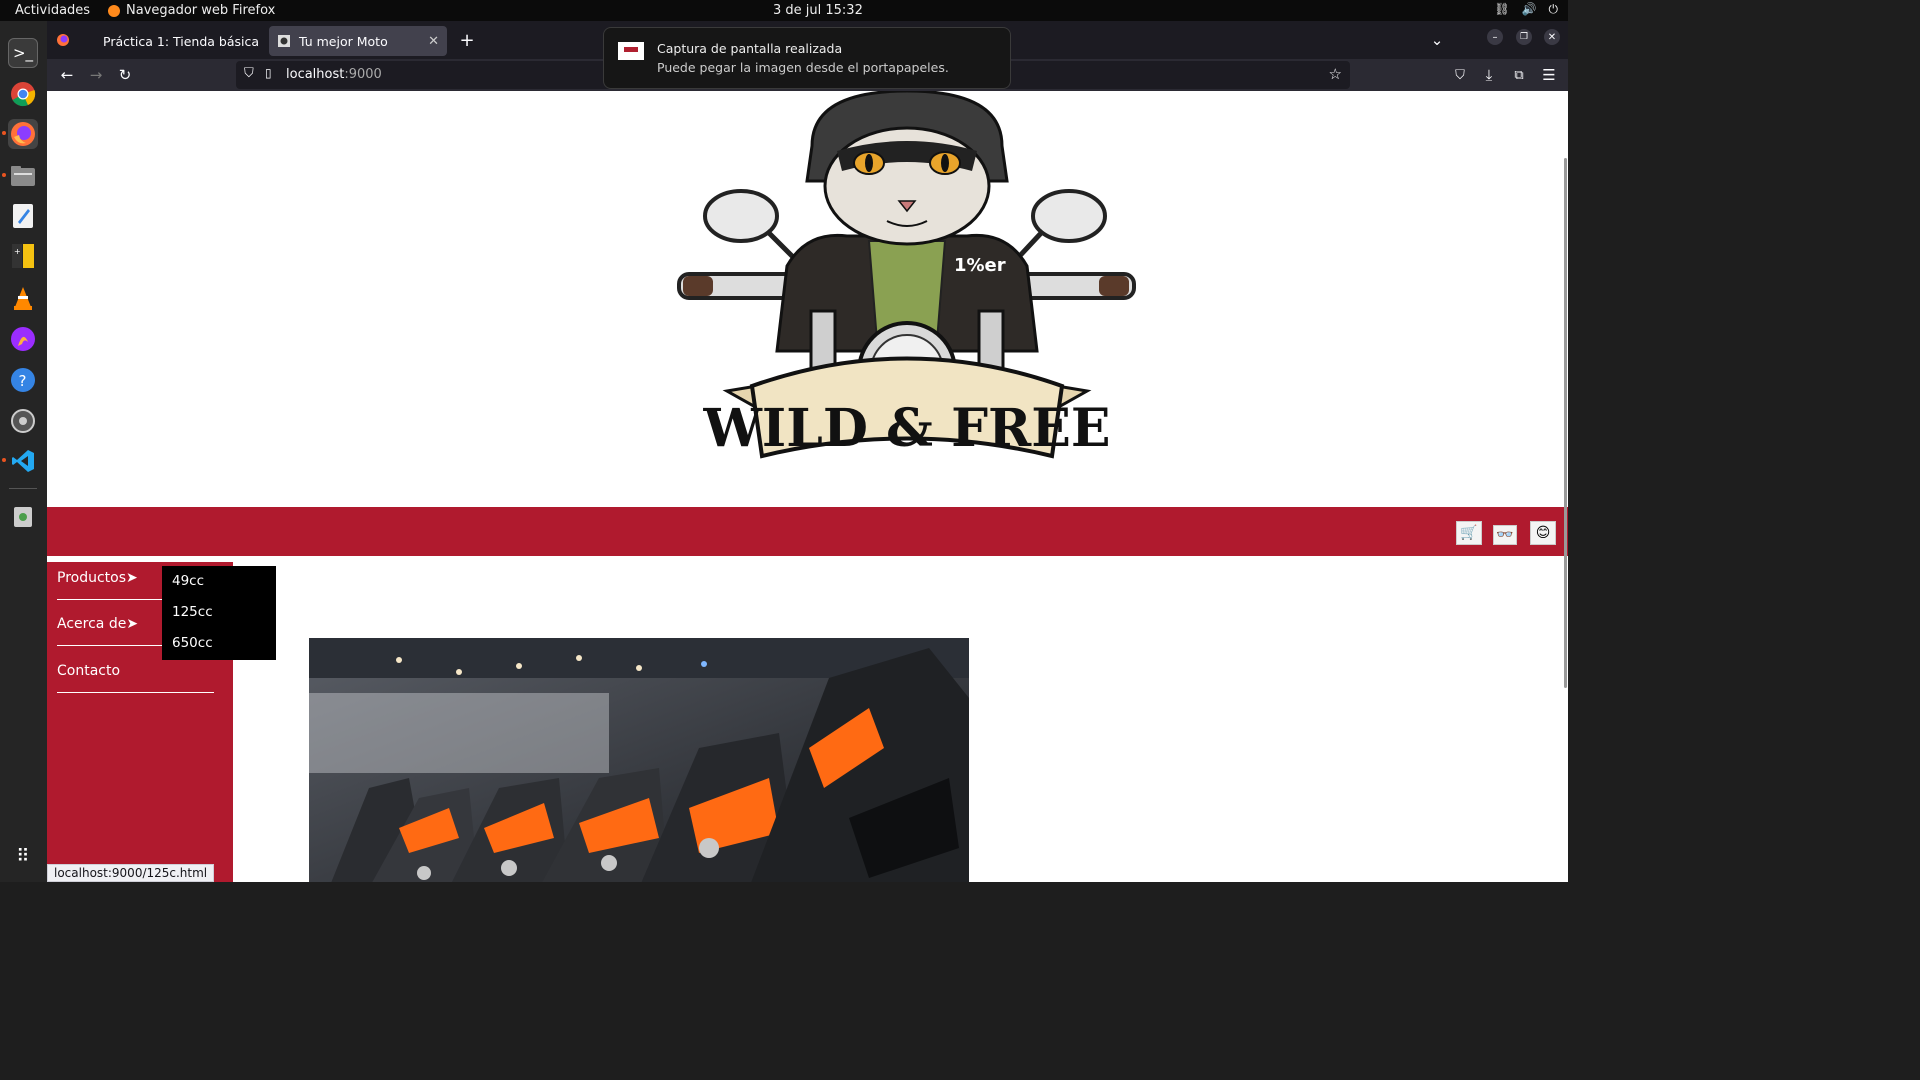 This screenshot has height=1080, width=1920. Describe the element at coordinates (1489, 75) in the screenshot. I see `downloads-icon: ⤓` at that location.